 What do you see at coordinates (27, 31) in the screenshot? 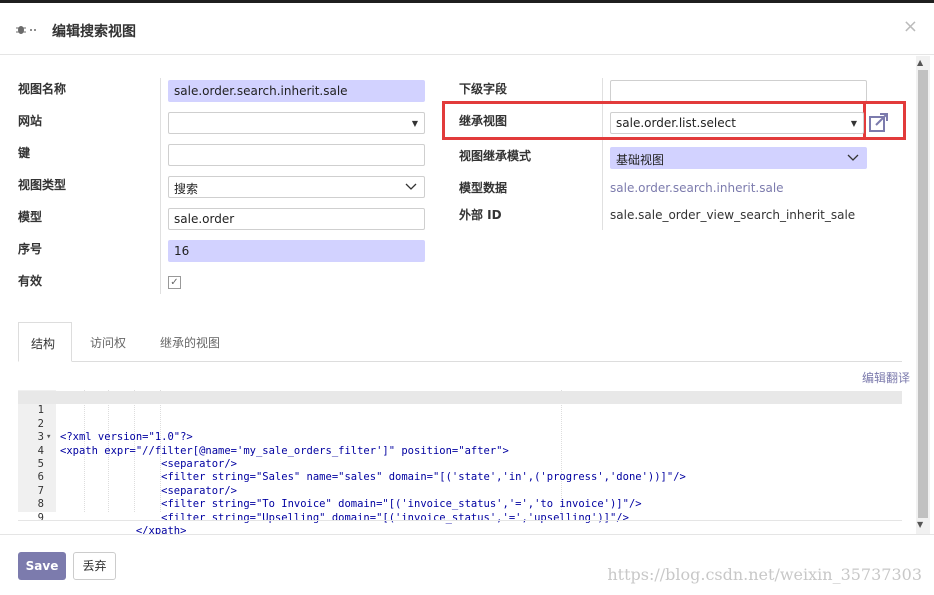
I see `bug-icon` at bounding box center [27, 31].